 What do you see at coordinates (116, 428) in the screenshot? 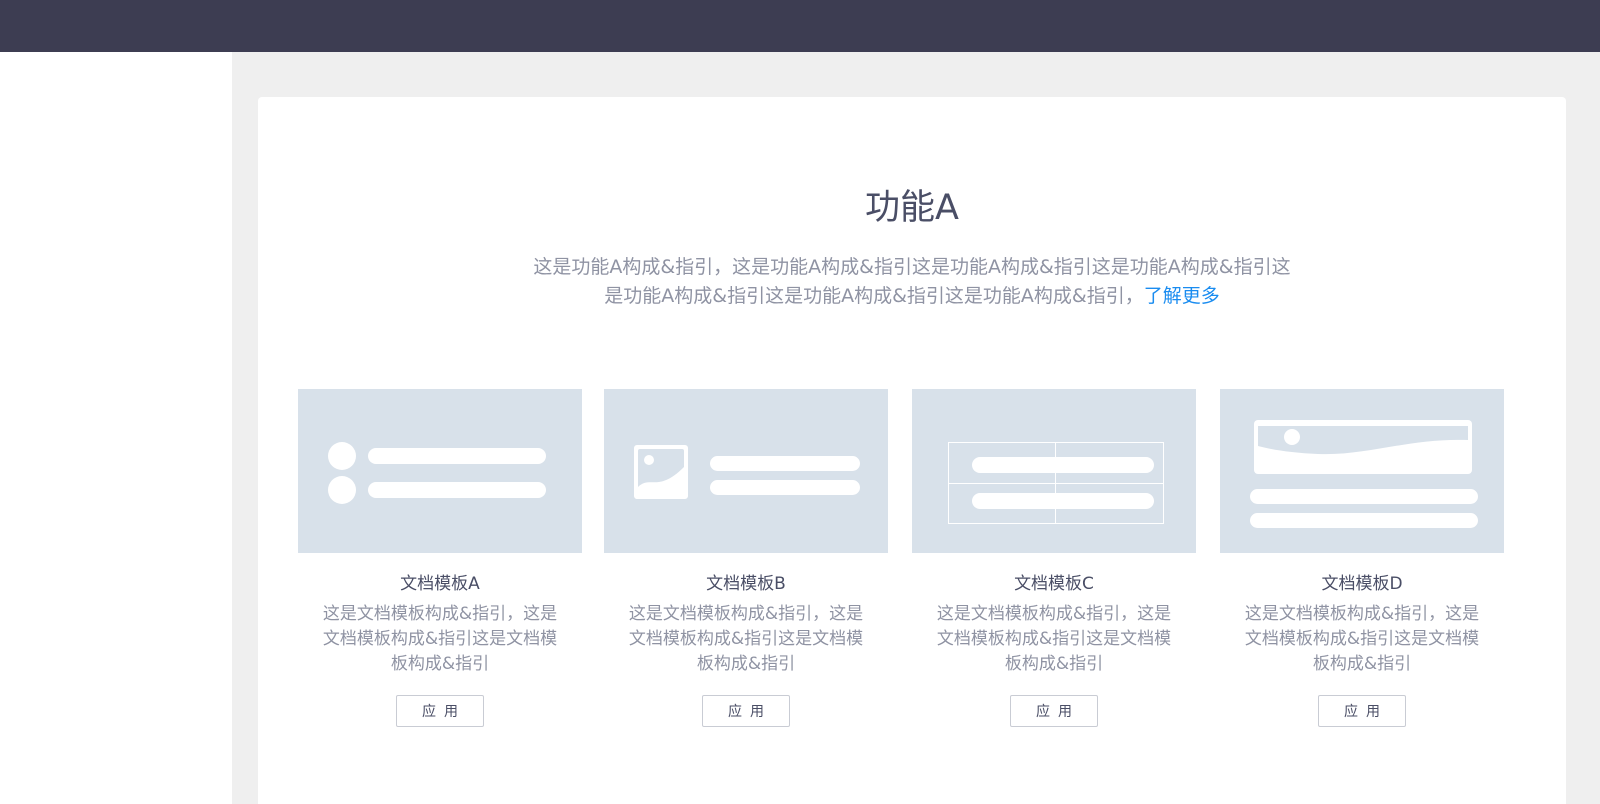
I see `sidebar` at bounding box center [116, 428].